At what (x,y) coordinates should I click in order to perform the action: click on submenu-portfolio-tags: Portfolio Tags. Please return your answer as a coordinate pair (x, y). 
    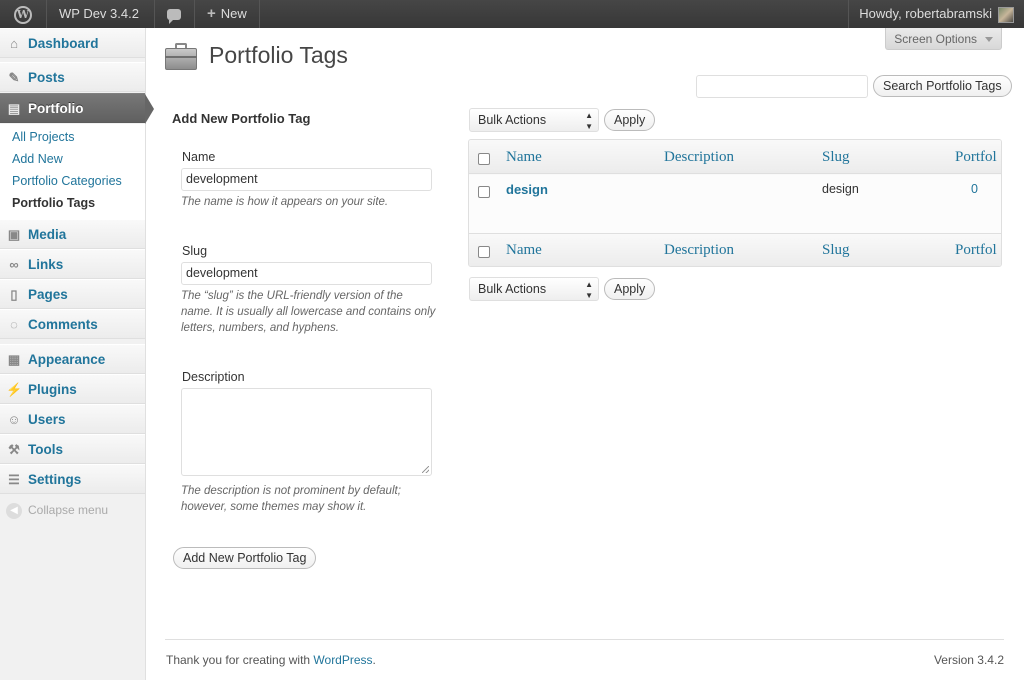
    Looking at the image, I should click on (53, 203).